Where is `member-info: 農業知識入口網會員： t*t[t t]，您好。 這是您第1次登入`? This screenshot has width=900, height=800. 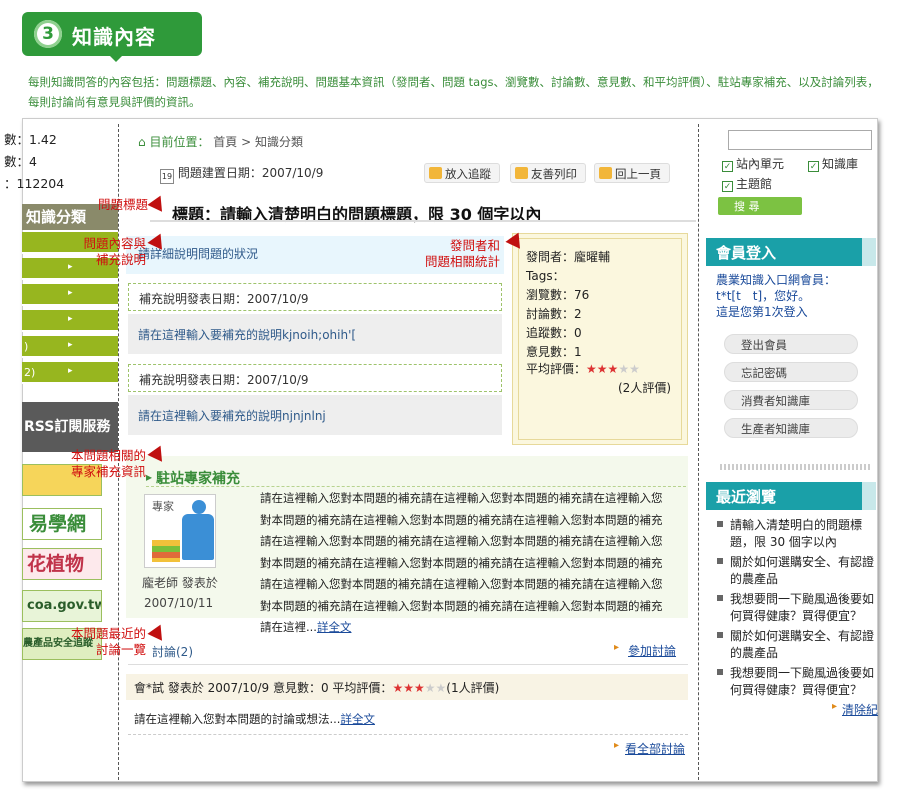 member-info: 農業知識入口網會員： t*t[t t]，您好。 這是您第1次登入 is located at coordinates (776, 296).